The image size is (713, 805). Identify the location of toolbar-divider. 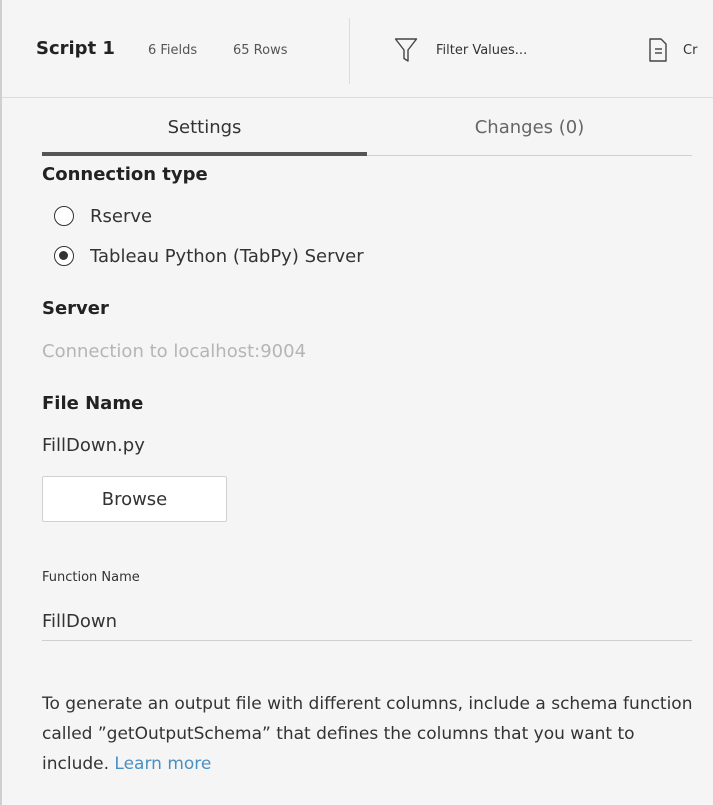
(349, 51).